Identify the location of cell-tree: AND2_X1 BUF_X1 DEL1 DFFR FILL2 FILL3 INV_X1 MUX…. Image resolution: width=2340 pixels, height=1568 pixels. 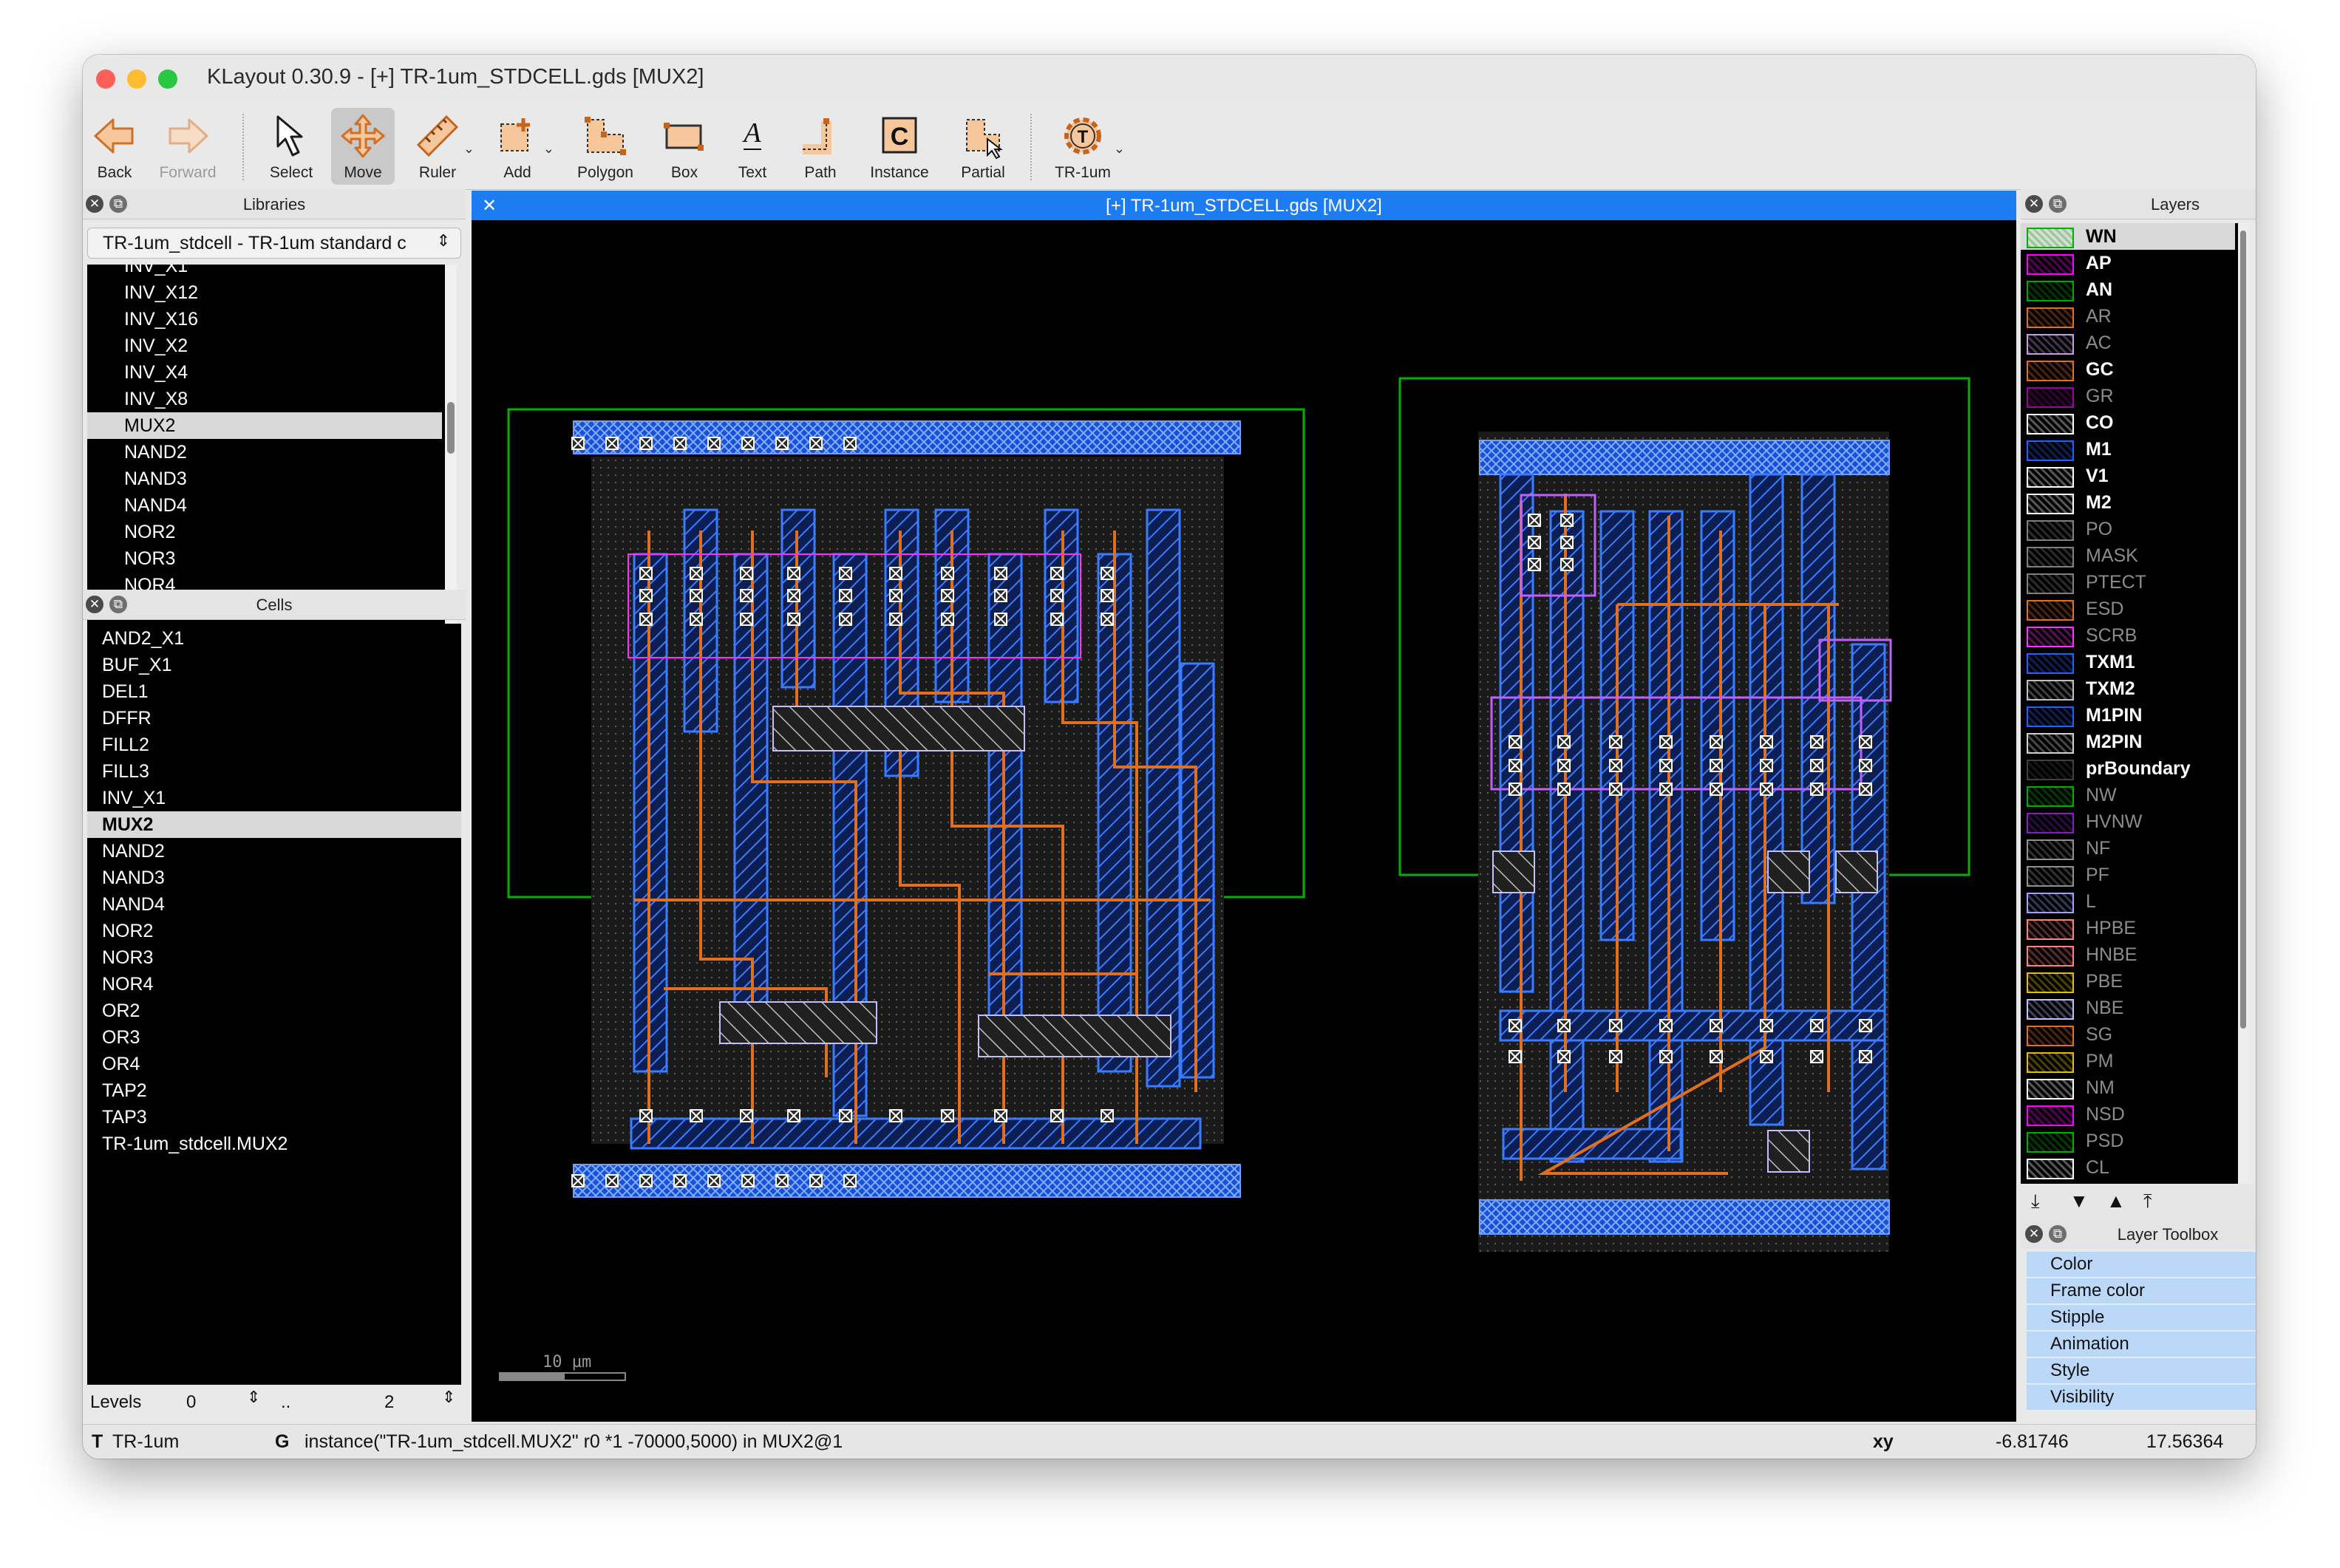
(274, 1004).